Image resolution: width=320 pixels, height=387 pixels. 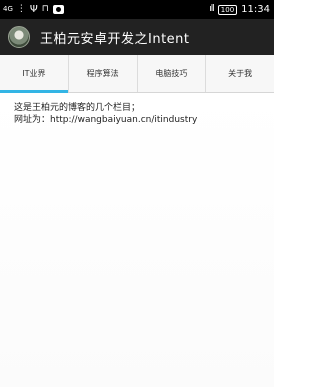 I want to click on app-avatar-icon, so click(x=19, y=37).